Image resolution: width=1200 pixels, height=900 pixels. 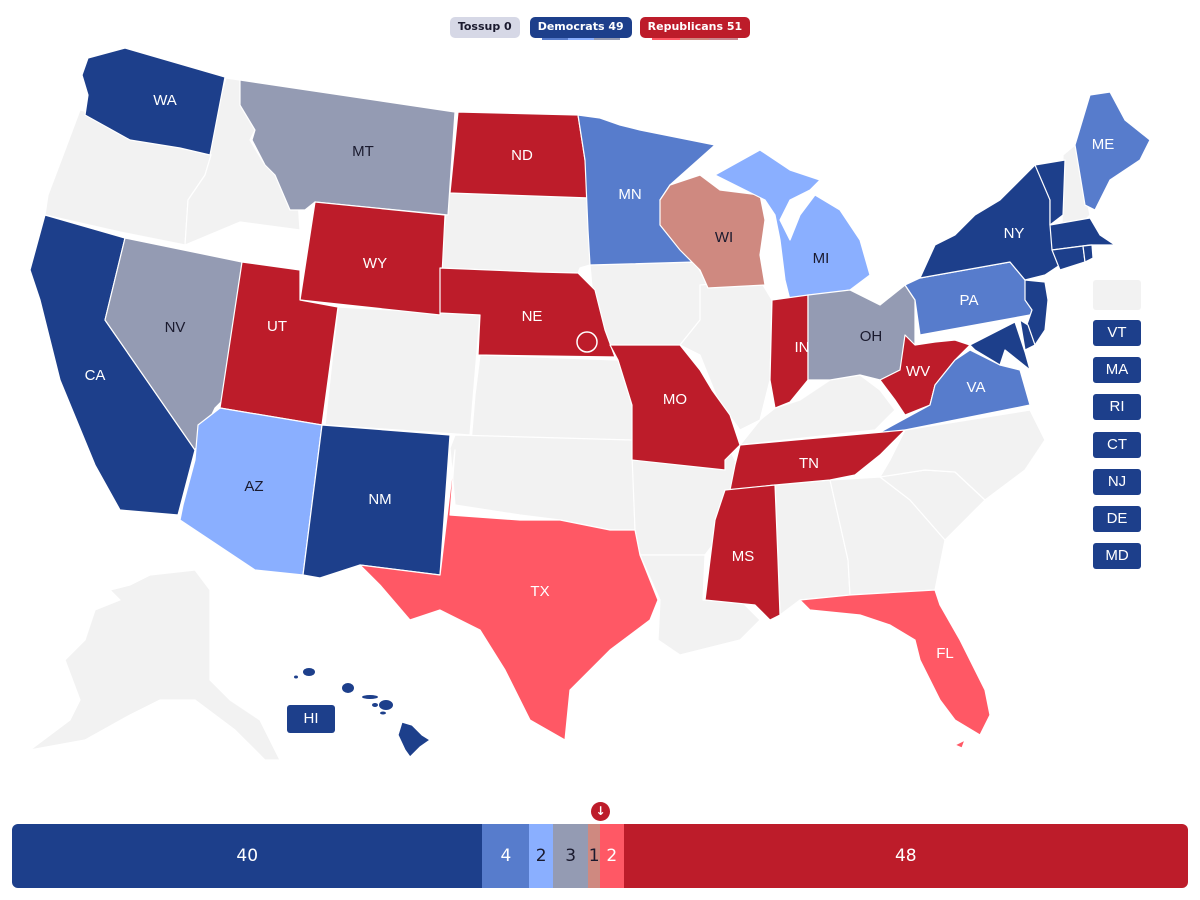 What do you see at coordinates (402, 371) in the screenshot?
I see `state-CO` at bounding box center [402, 371].